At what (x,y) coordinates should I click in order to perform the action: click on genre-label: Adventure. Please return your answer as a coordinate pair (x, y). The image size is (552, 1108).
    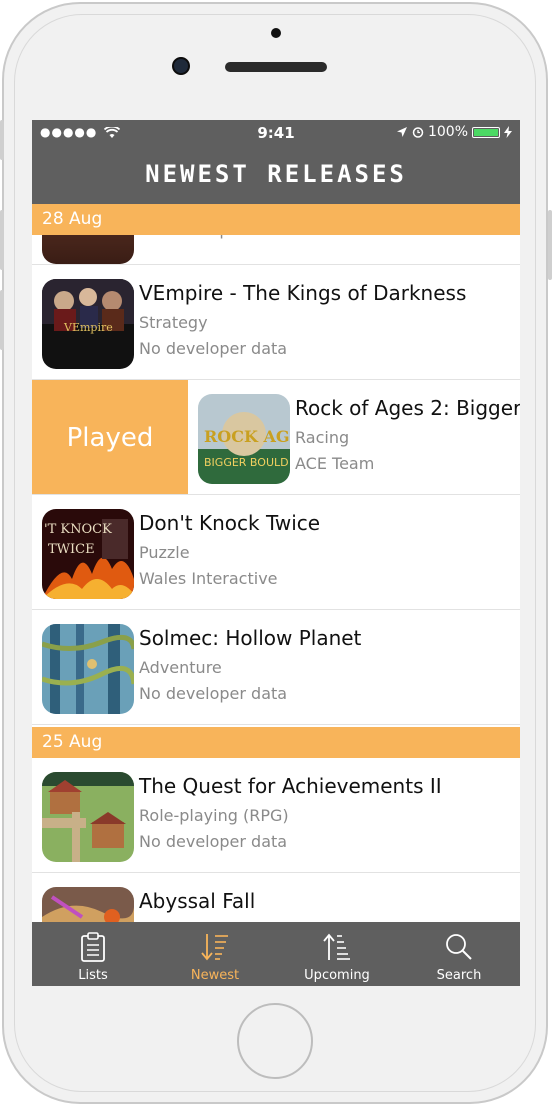
    Looking at the image, I should click on (180, 667).